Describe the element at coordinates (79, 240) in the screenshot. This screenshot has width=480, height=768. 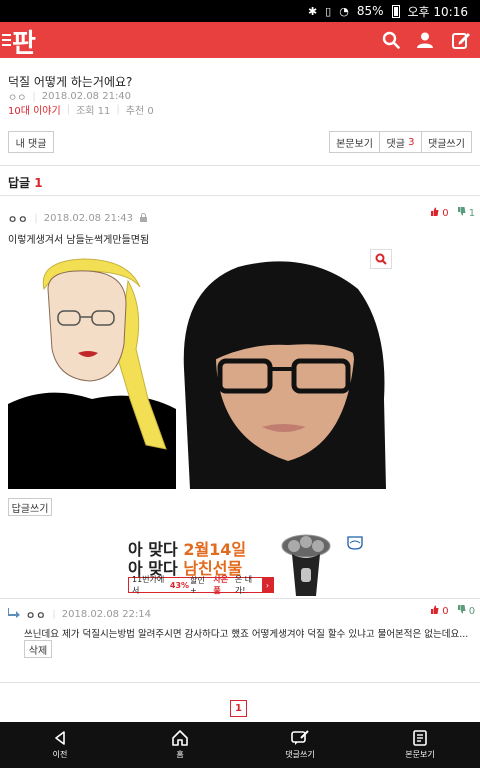
I see `reply-text: 이렇게생겨서 남들눈썩게만들면됨` at that location.